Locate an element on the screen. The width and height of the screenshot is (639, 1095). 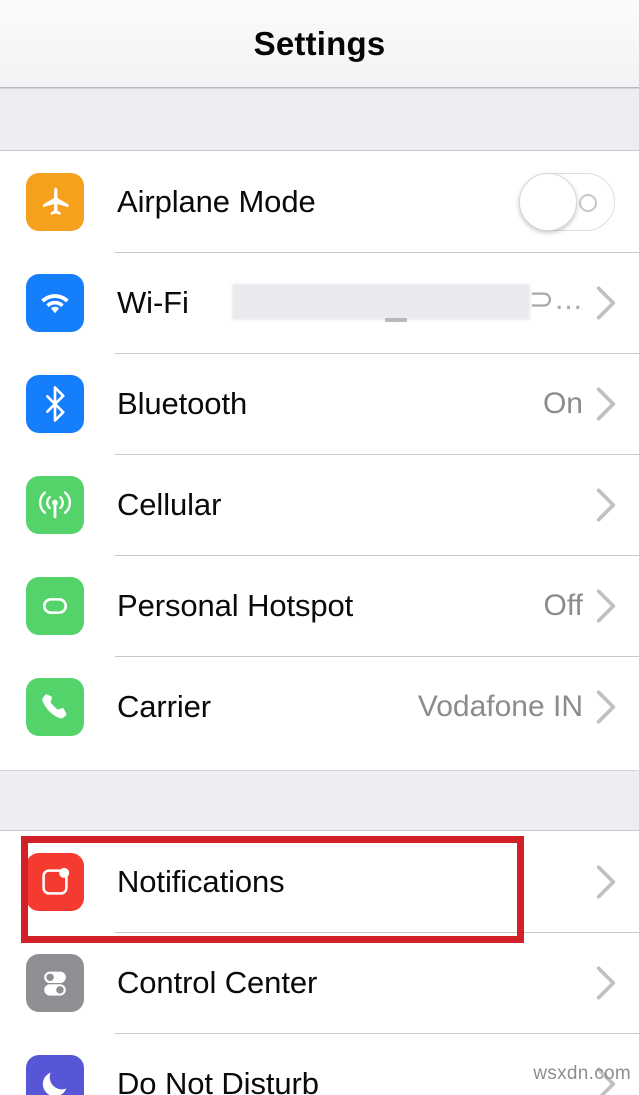
settings-row-cellular: Cellular is located at coordinates (319, 504).